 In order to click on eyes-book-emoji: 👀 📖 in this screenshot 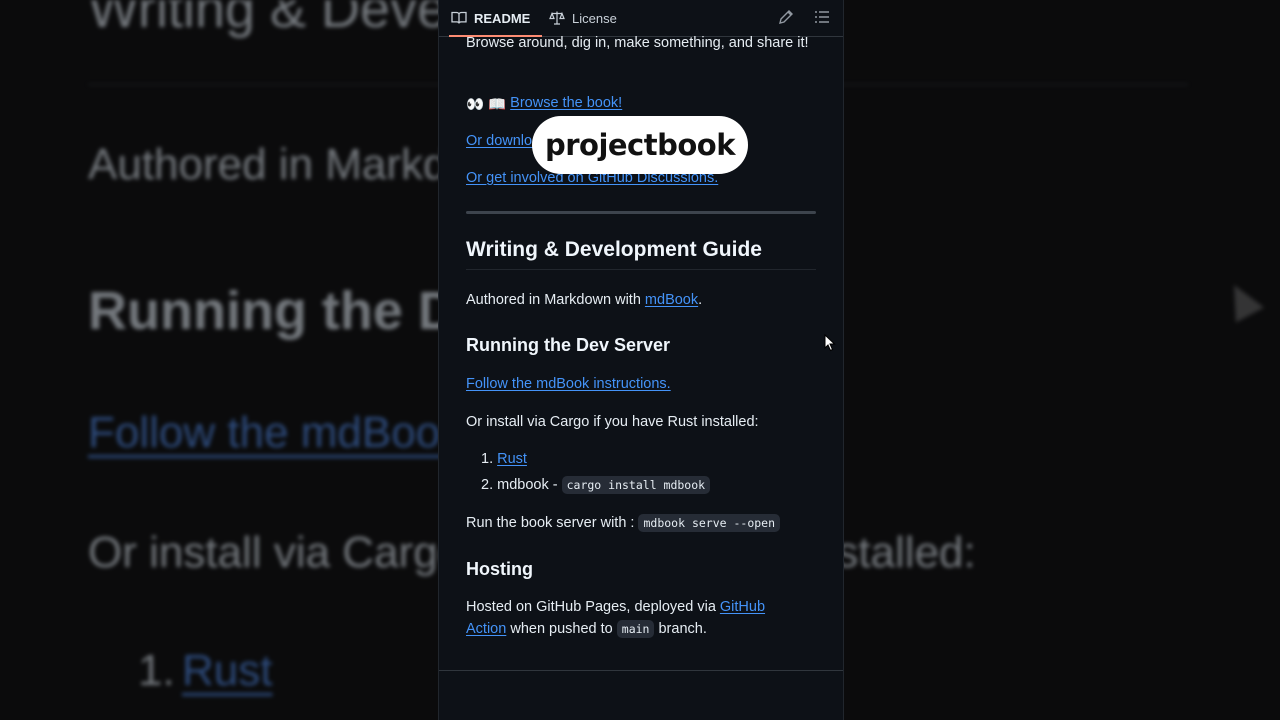, I will do `click(486, 105)`.